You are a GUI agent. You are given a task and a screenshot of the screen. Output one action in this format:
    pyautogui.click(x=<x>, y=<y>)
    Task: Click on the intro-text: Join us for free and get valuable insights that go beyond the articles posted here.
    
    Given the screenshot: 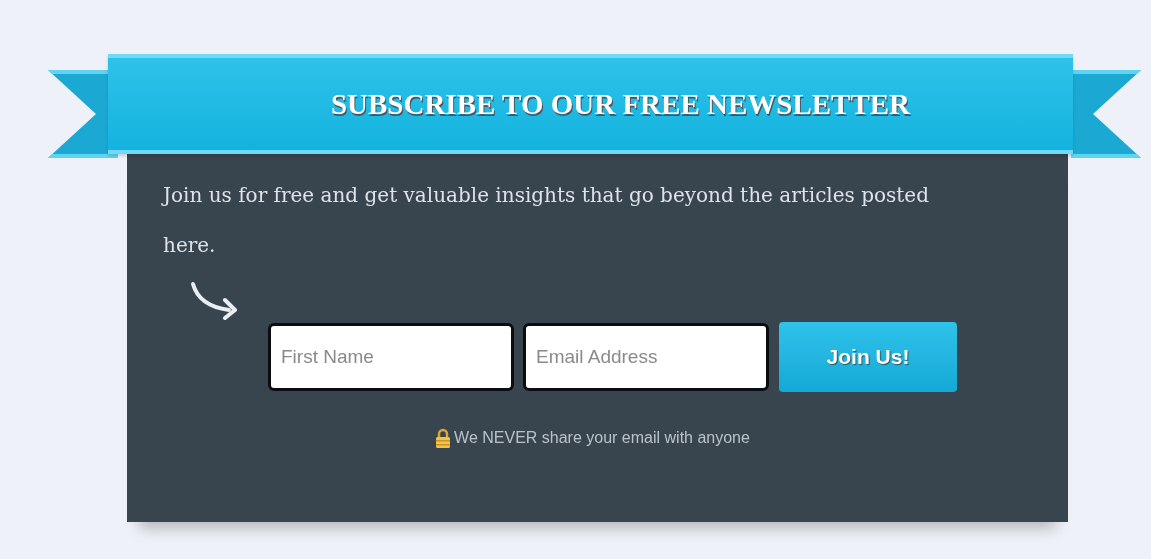 What is the action you would take?
    pyautogui.click(x=546, y=220)
    